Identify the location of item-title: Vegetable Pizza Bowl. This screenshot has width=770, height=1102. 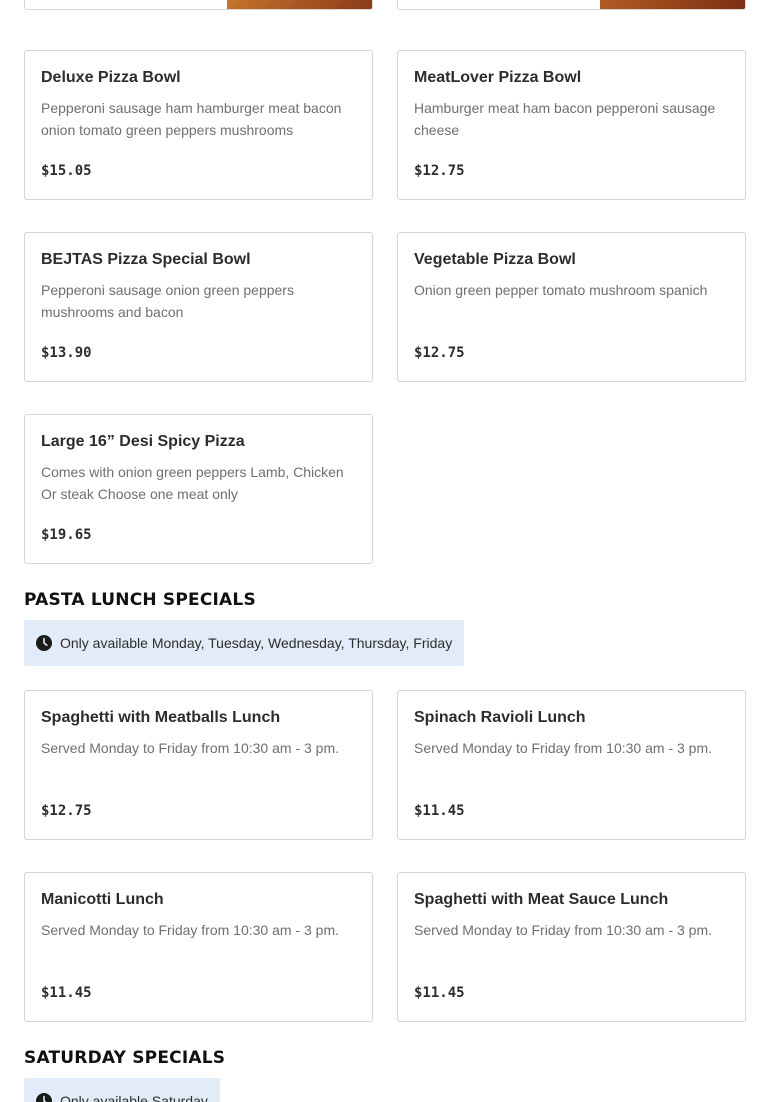
(495, 259).